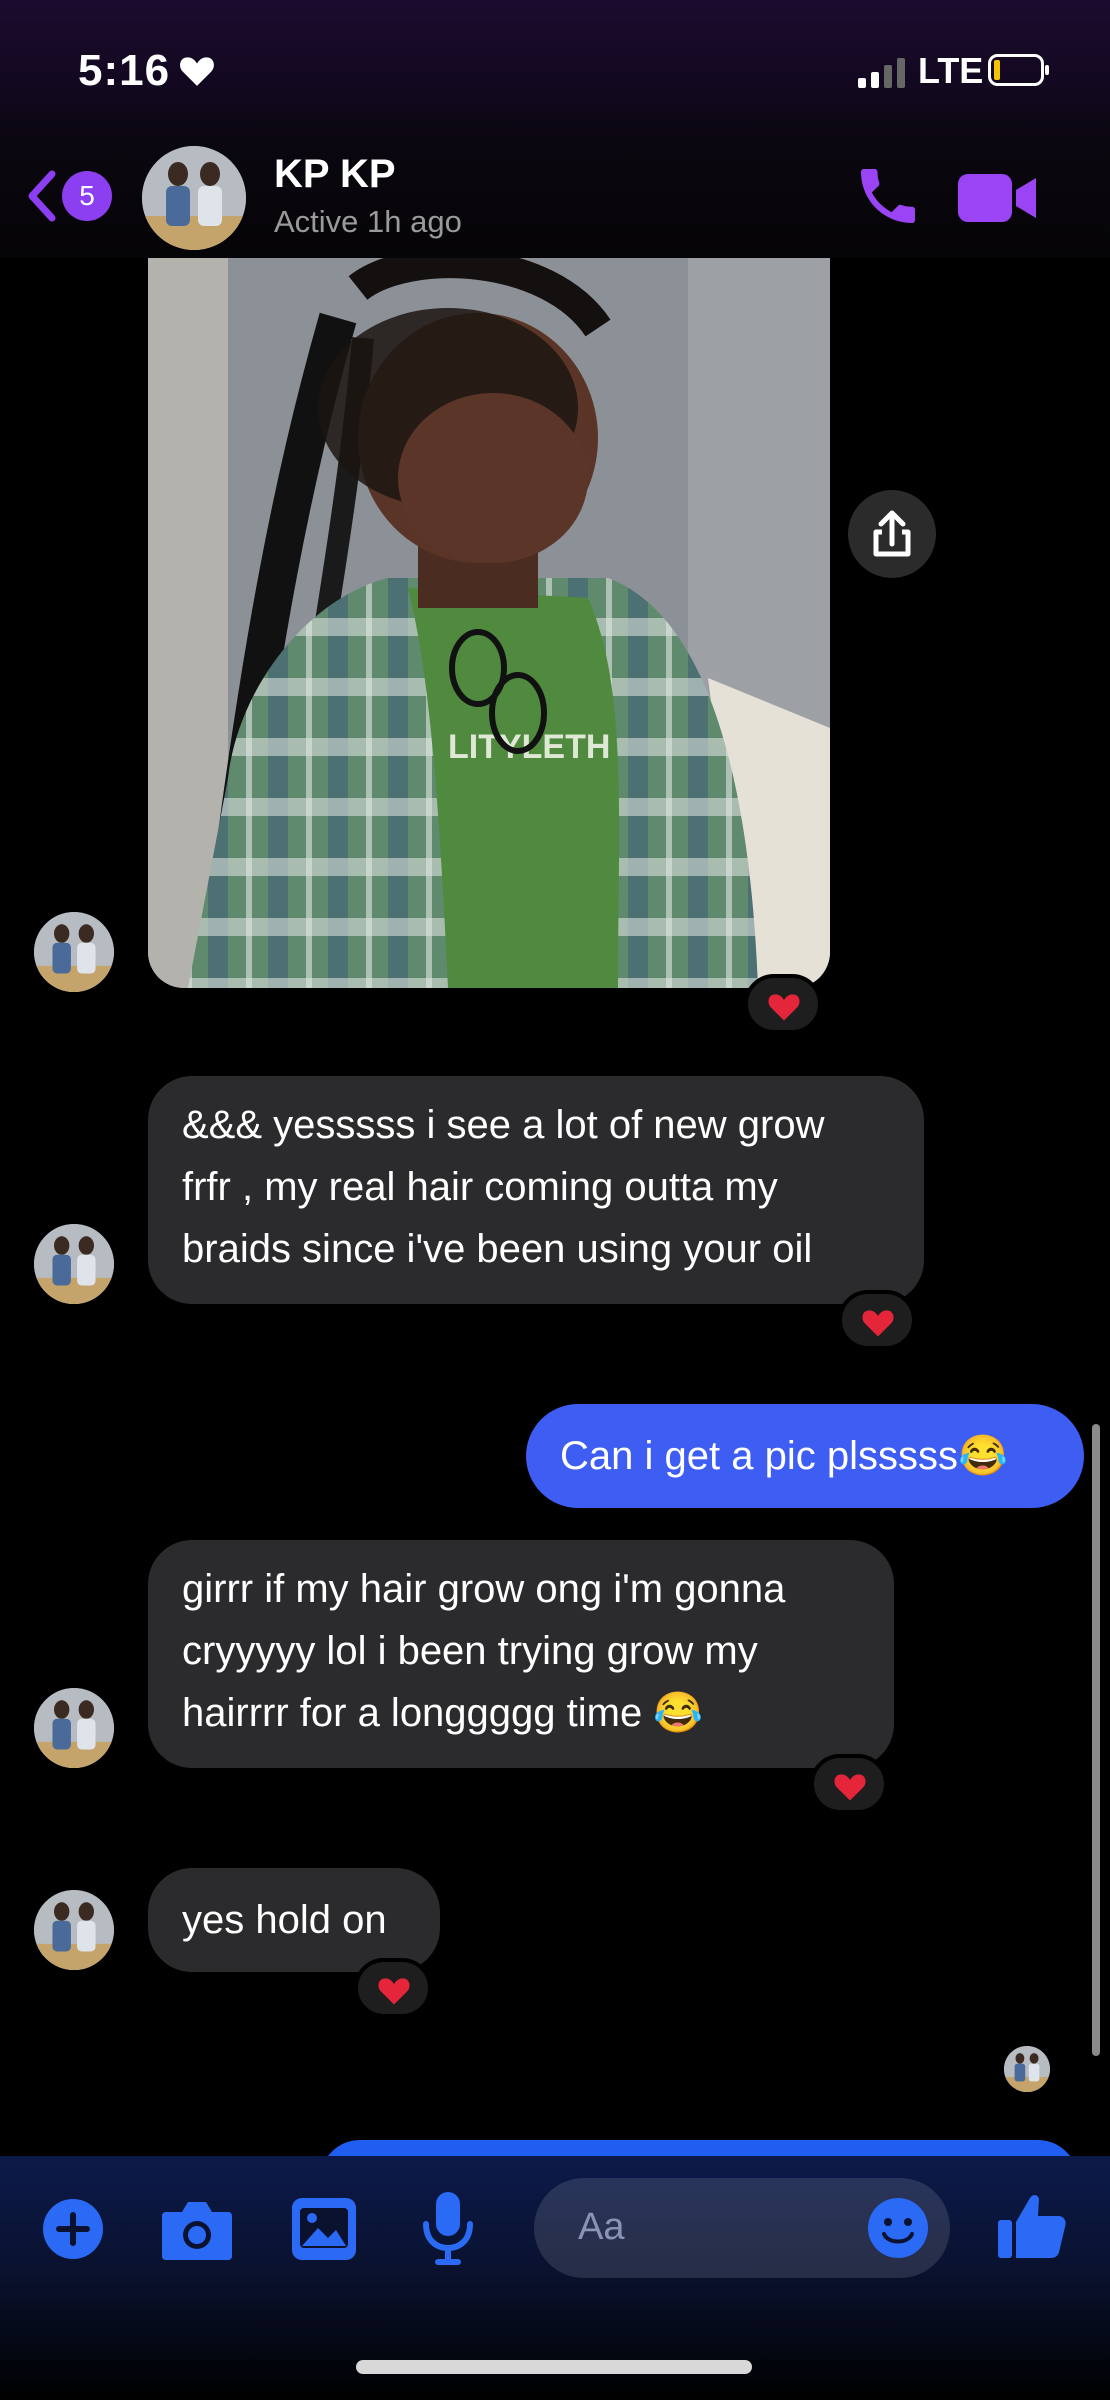  Describe the element at coordinates (998, 198) in the screenshot. I see `video-call-icon` at that location.